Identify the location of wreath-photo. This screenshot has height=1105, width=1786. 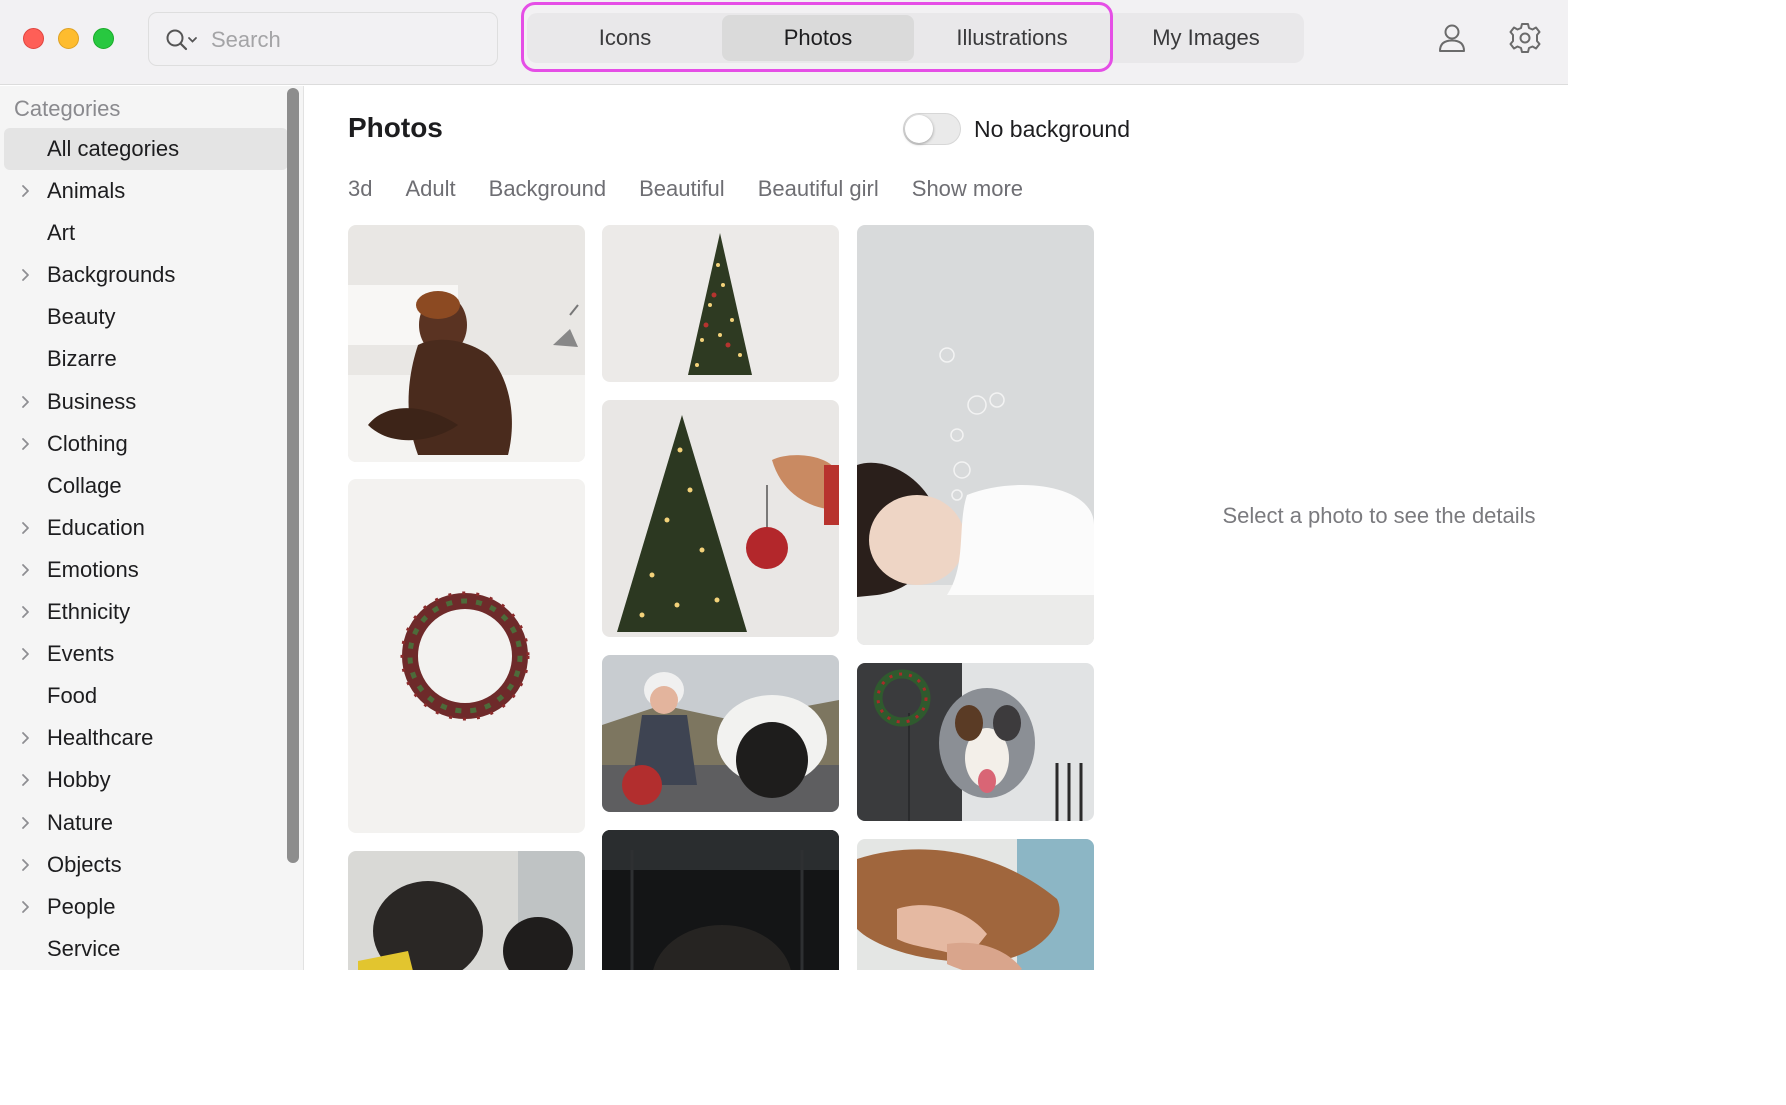
(466, 656).